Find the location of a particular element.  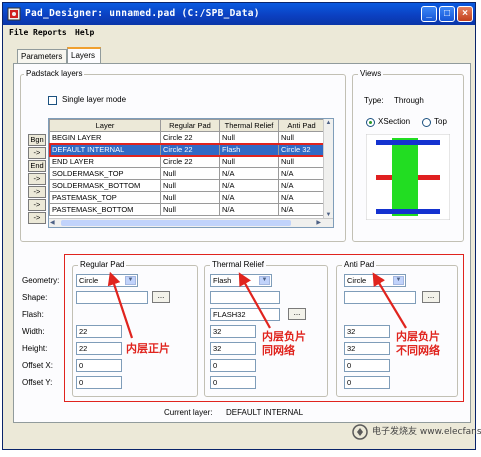

watermark: 电子发烧友 www.elecfans.com is located at coordinates (416, 434).